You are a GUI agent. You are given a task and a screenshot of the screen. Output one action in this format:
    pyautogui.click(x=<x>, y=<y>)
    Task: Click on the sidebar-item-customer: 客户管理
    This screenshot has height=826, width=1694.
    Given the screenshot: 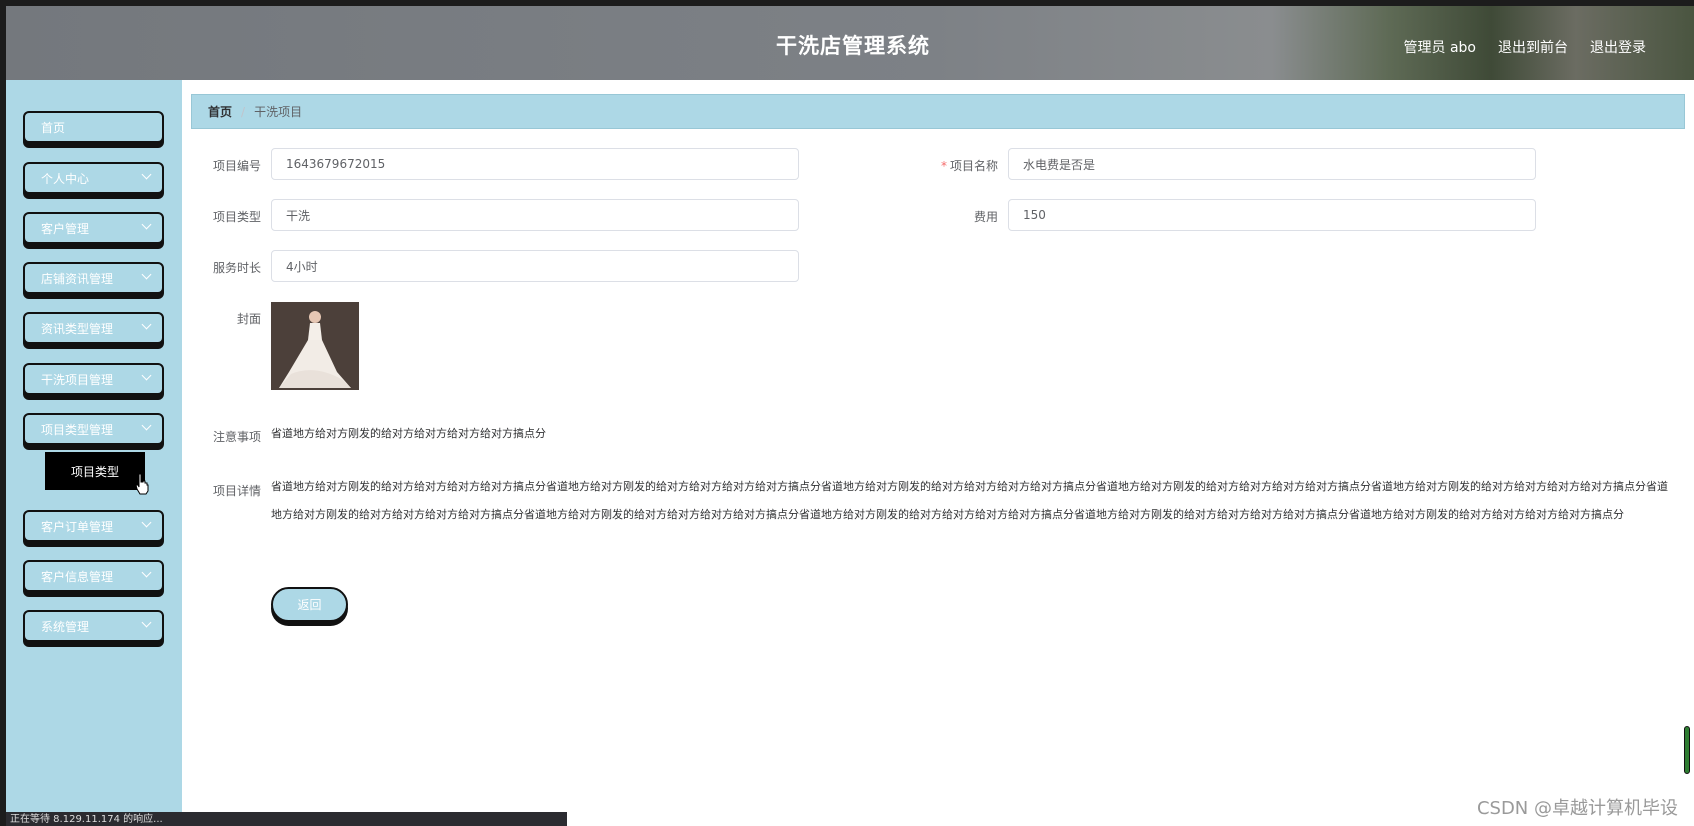 What is the action you would take?
    pyautogui.click(x=93, y=228)
    